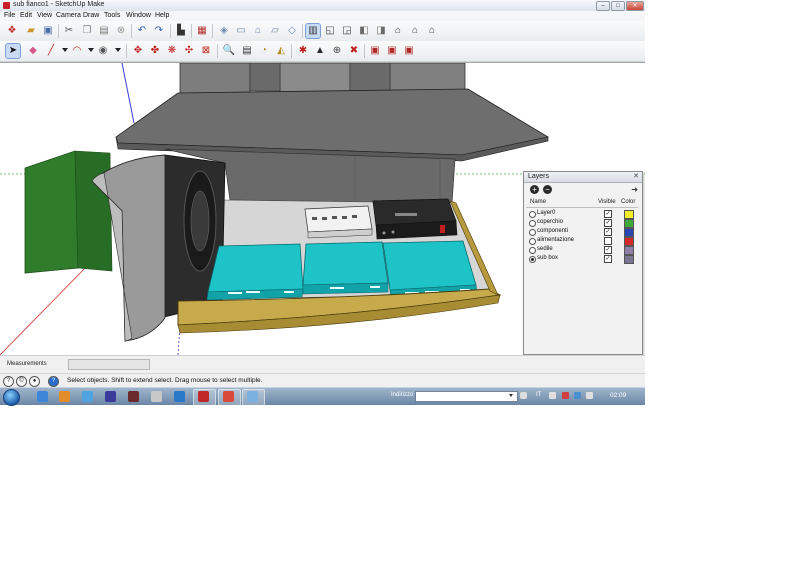 The height and width of the screenshot is (566, 800). Describe the element at coordinates (364, 31) in the screenshot. I see `shaded-icon: ◧` at that location.